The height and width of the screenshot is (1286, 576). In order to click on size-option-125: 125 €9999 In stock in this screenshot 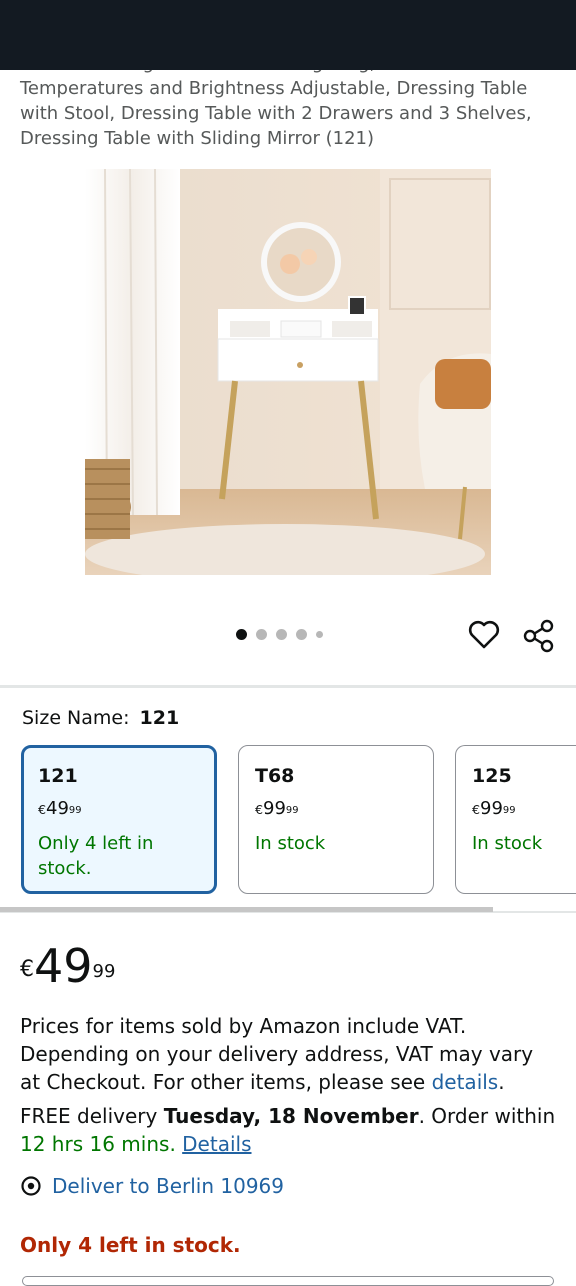, I will do `click(515, 819)`.